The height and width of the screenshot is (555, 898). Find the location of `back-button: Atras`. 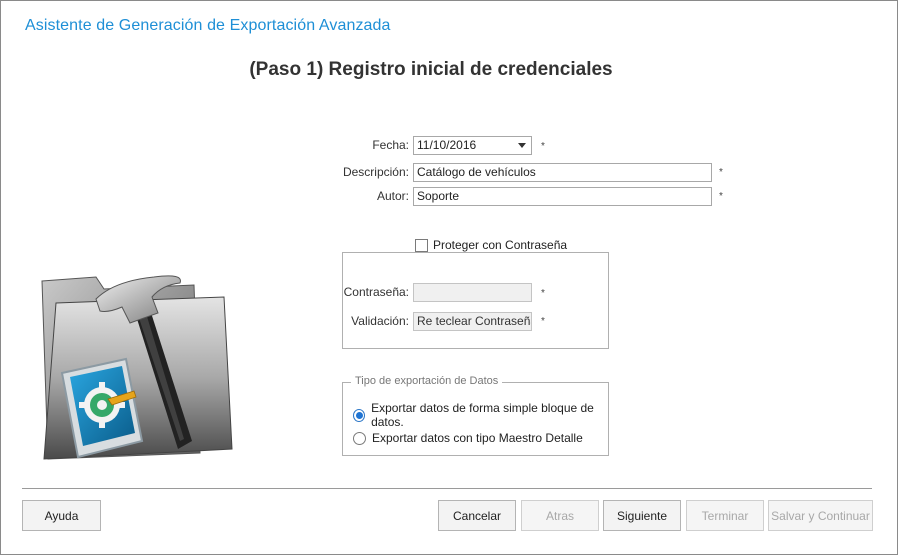

back-button: Atras is located at coordinates (560, 515).